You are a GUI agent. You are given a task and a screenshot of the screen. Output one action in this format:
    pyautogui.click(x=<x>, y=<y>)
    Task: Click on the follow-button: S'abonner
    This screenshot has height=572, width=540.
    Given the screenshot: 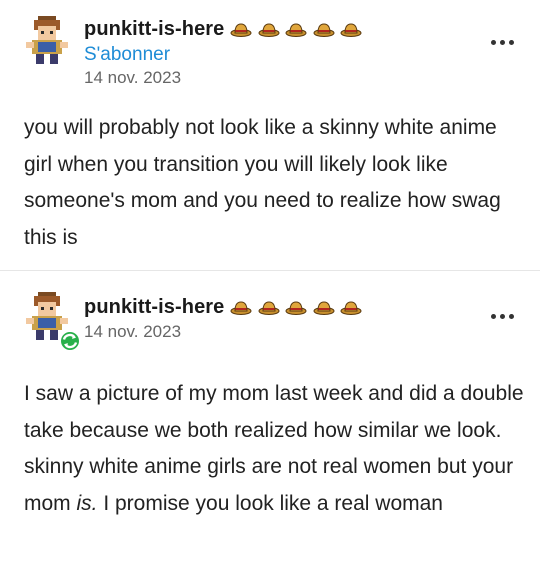 What is the action you would take?
    pyautogui.click(x=226, y=55)
    